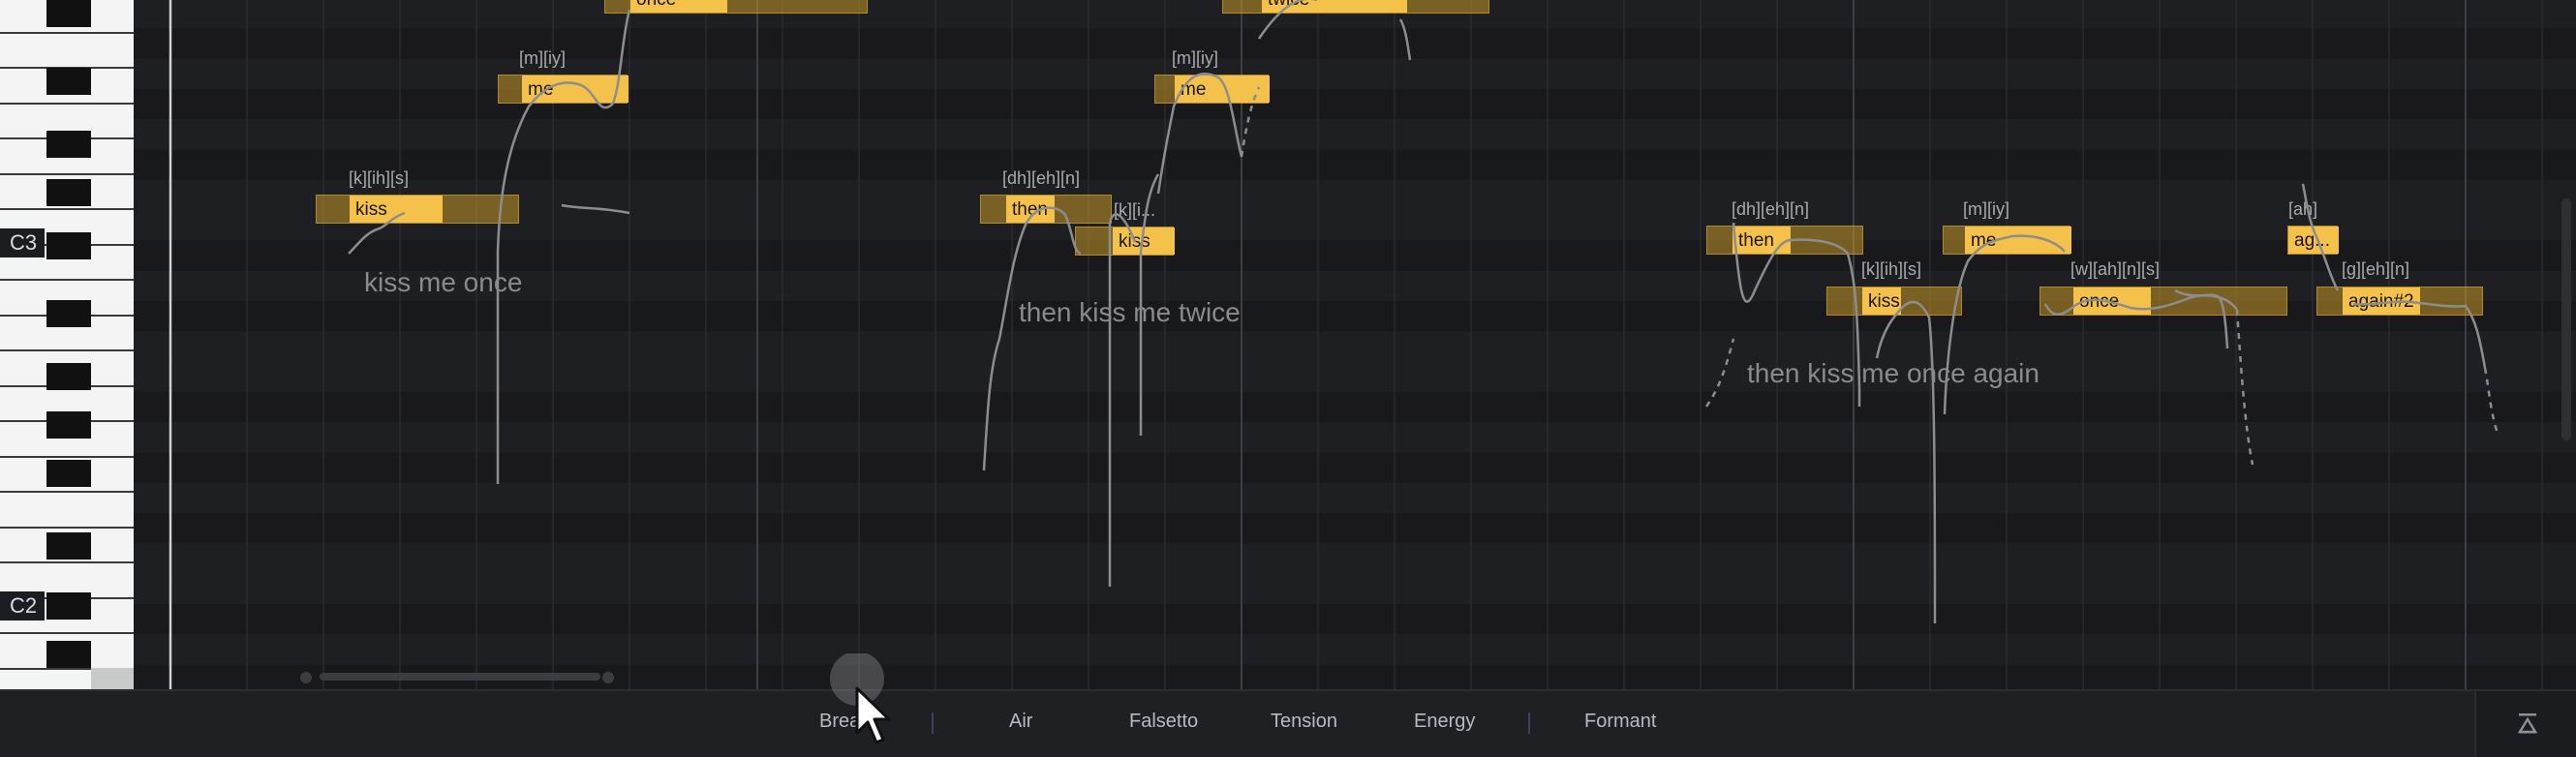 The image size is (2576, 757). I want to click on piano-keyboard: C3 C2, so click(67, 344).